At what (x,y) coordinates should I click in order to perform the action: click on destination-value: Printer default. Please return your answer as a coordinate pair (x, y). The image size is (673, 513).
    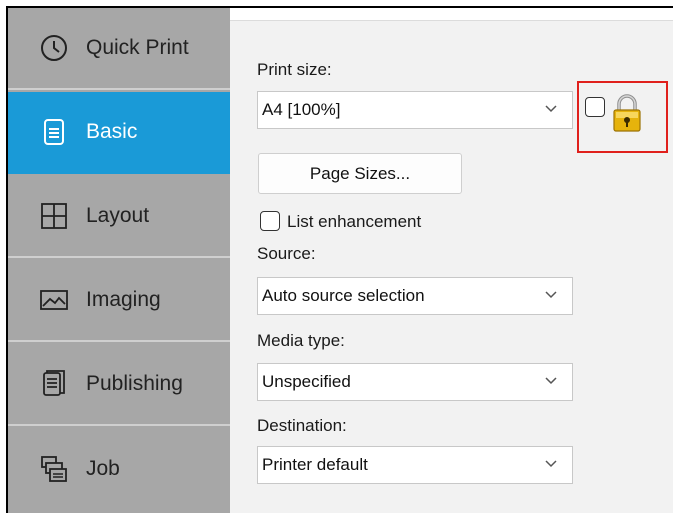
    Looking at the image, I should click on (315, 464).